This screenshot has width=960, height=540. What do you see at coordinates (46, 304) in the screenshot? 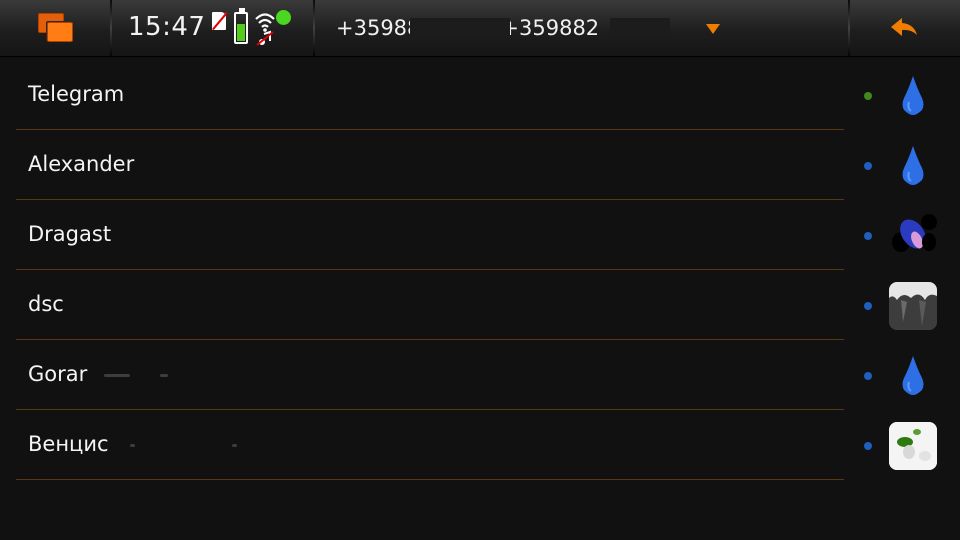
I see `contact-name: dsc` at bounding box center [46, 304].